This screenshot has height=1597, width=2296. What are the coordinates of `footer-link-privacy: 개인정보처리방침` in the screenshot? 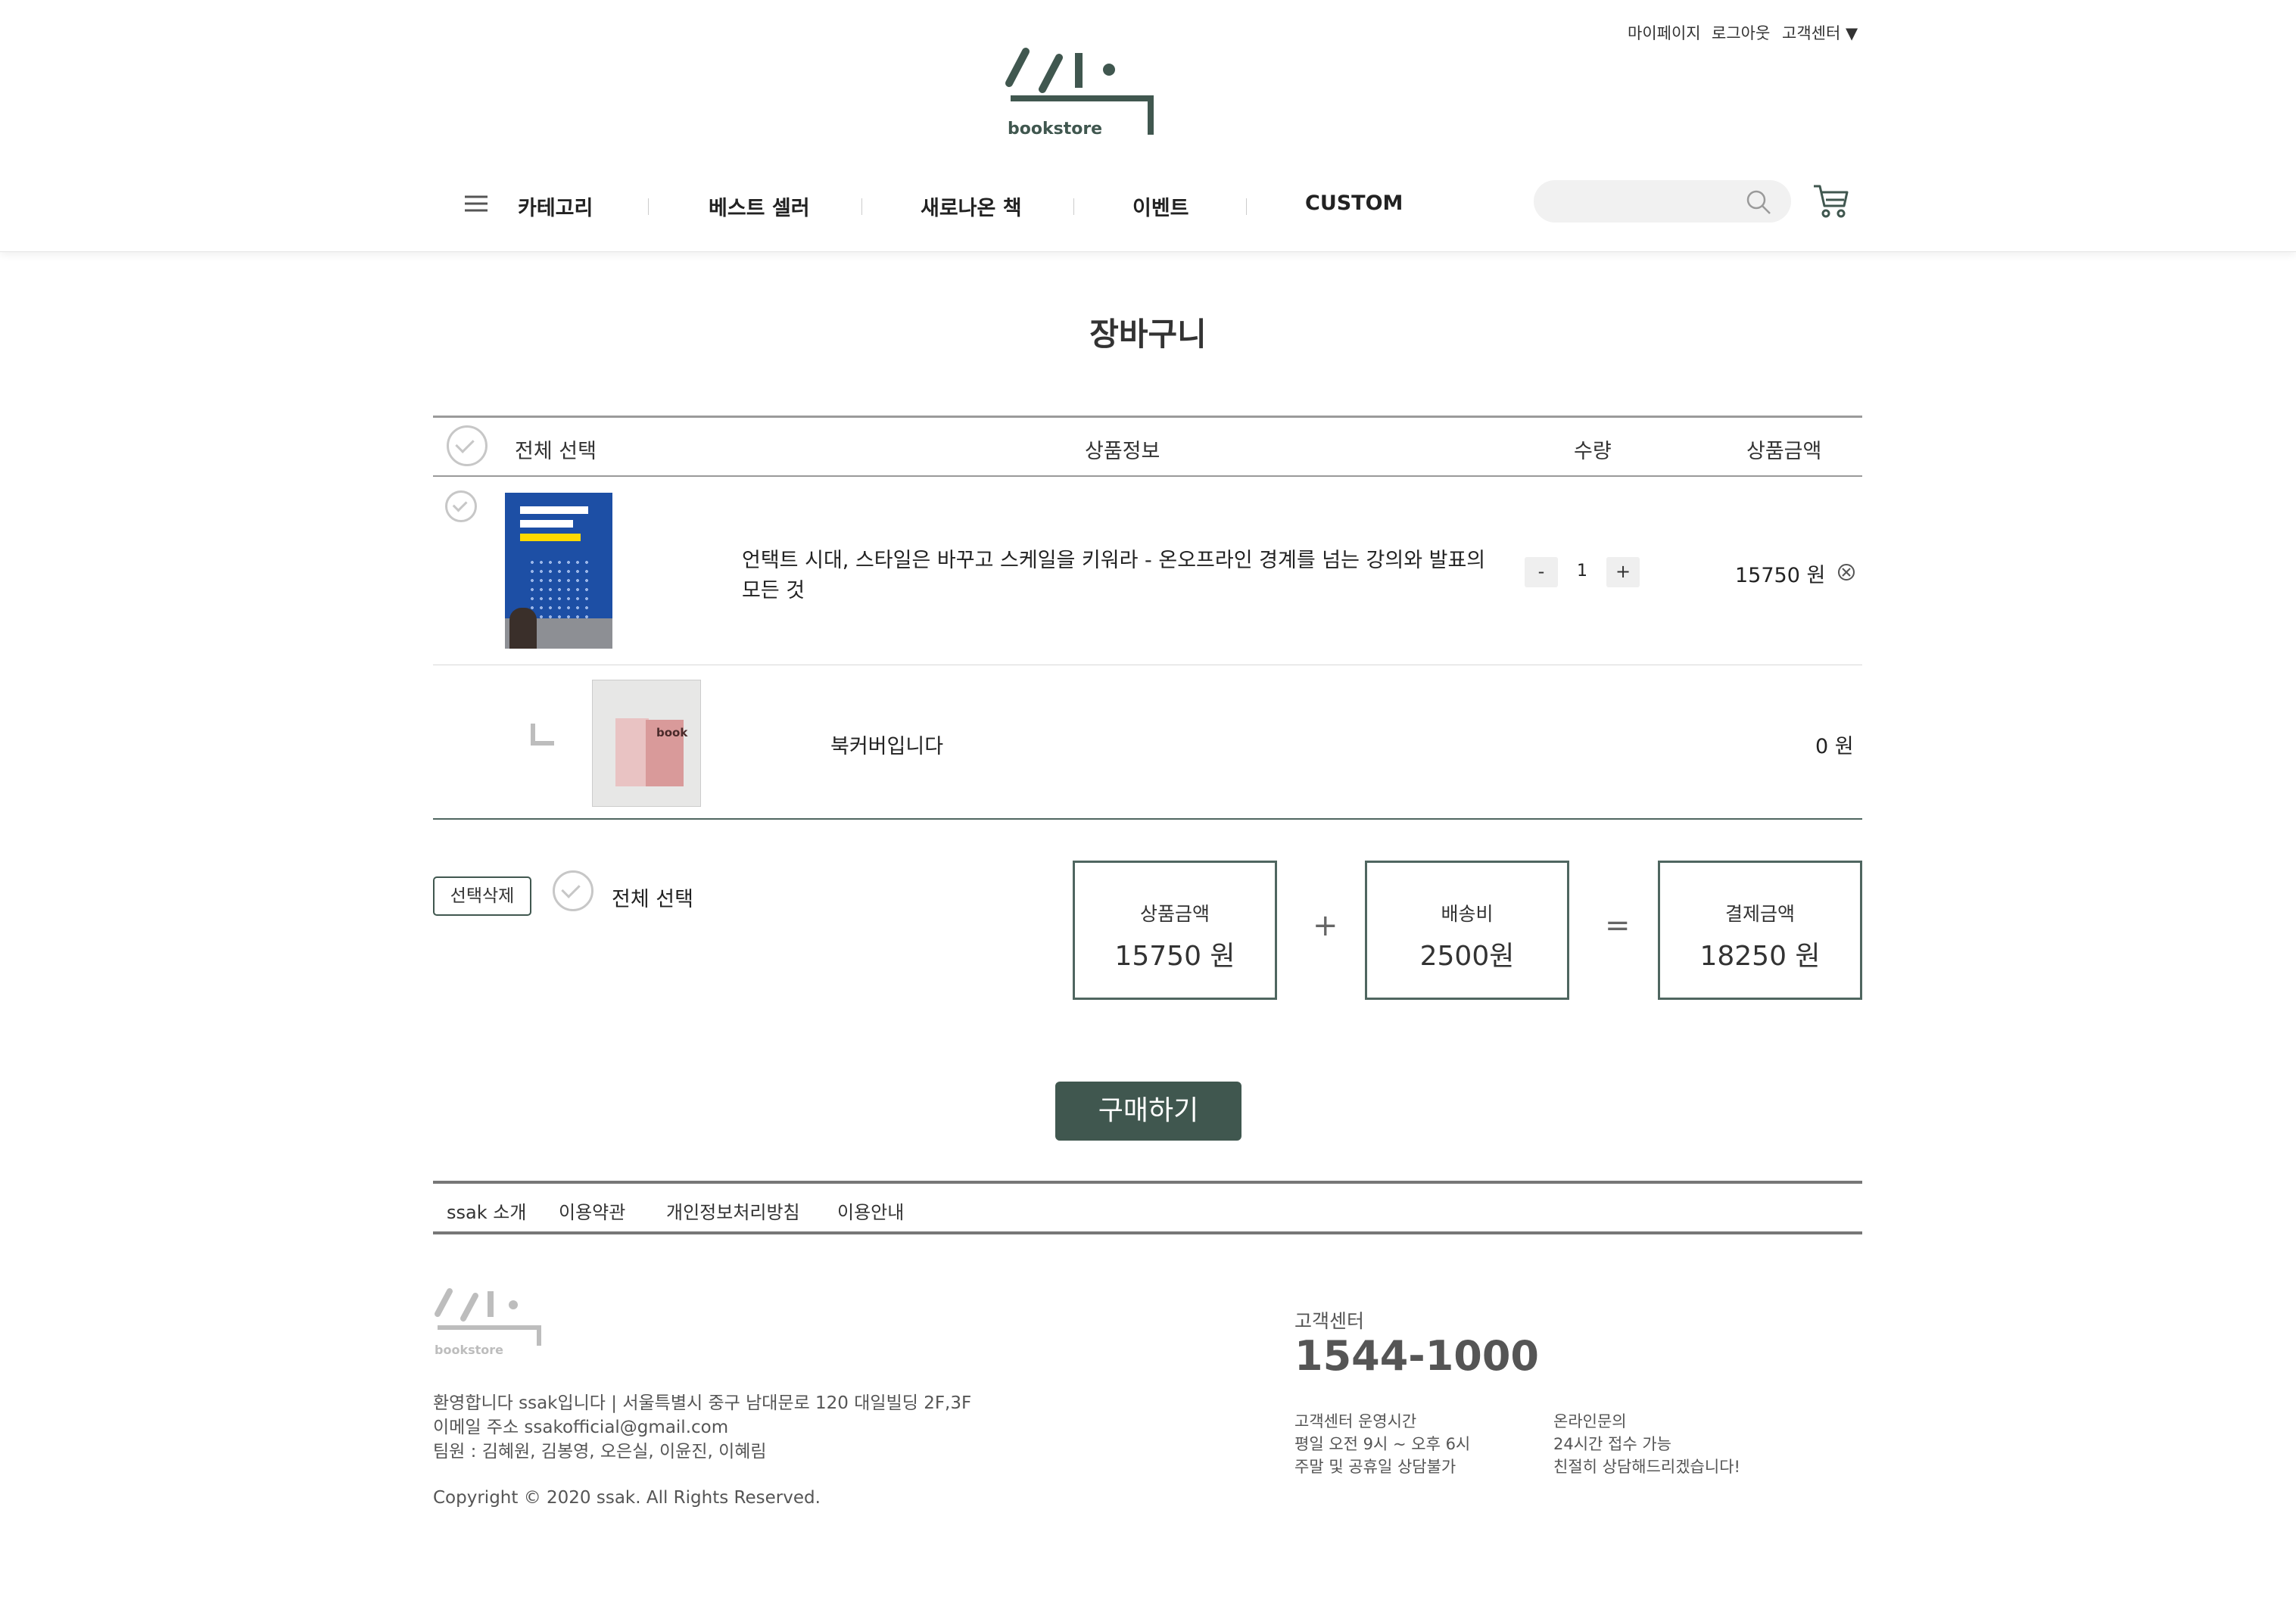 It's located at (733, 1210).